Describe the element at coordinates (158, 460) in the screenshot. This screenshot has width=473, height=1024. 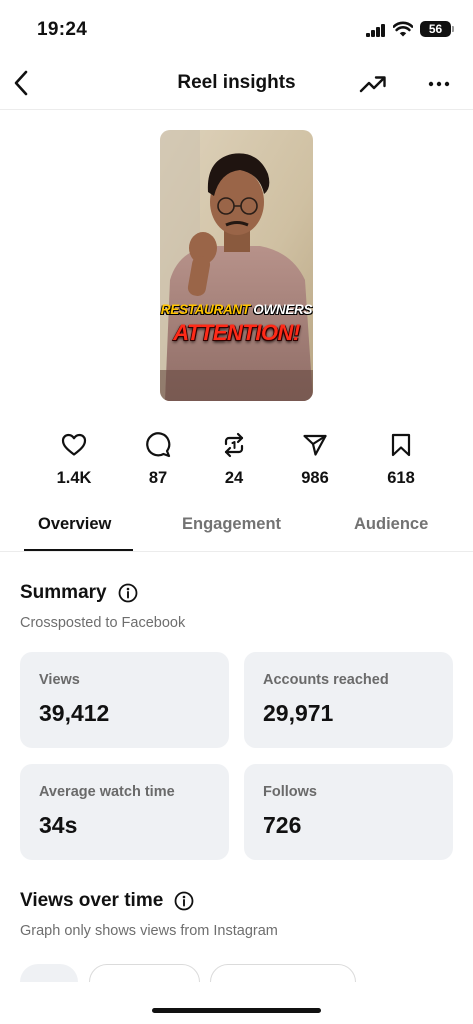
I see `stat-comments: 87` at that location.